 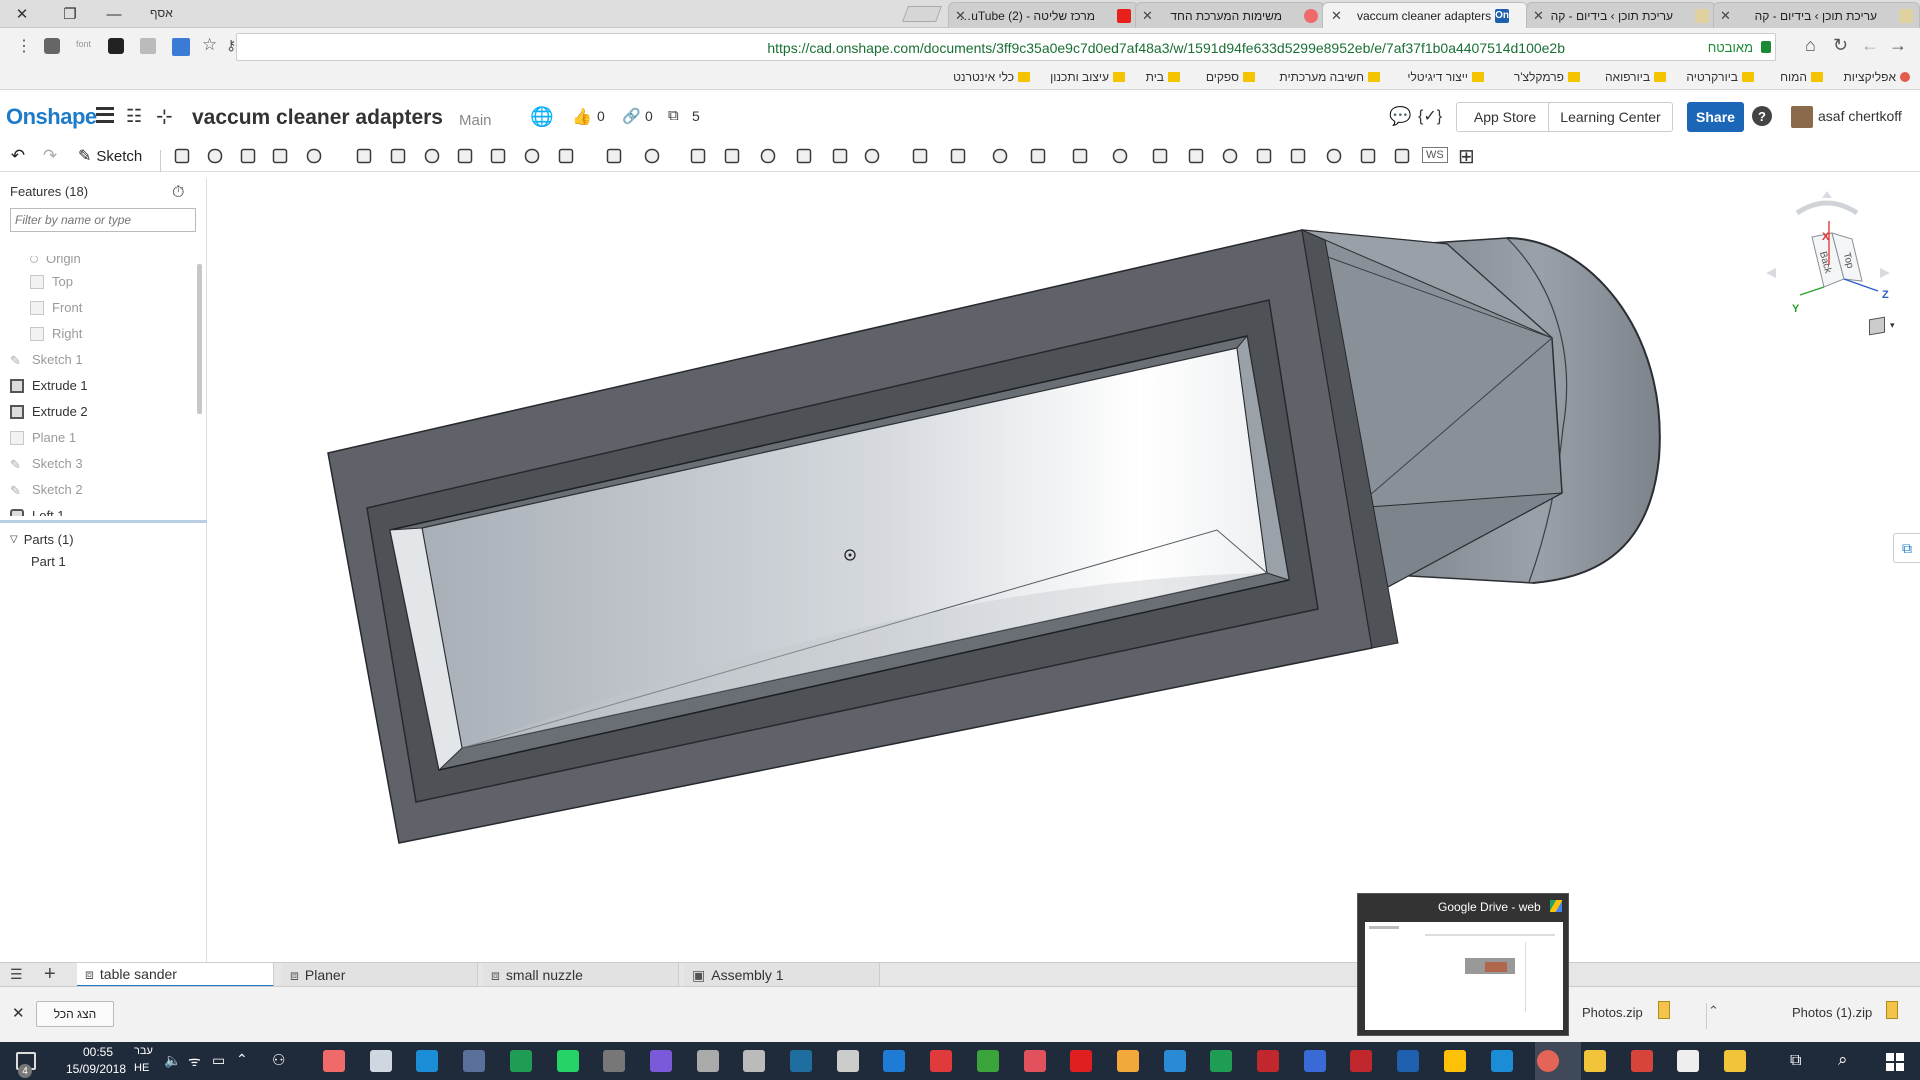 I want to click on home-icon: ⌂, so click(x=1810, y=45).